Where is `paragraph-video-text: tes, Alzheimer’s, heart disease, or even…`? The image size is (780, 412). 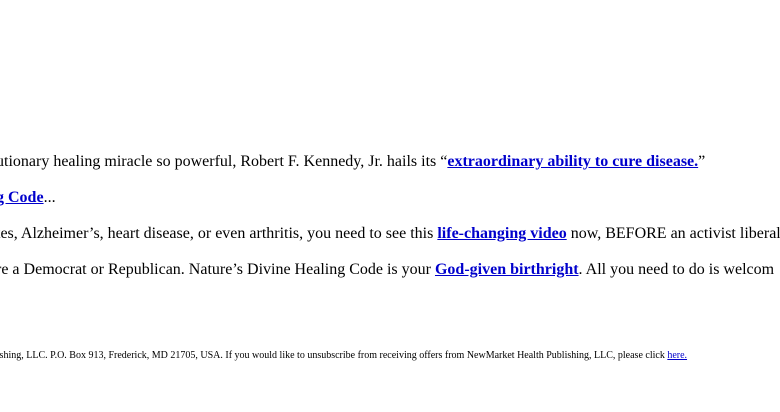 paragraph-video-text: tes, Alzheimer’s, heart disease, or even… is located at coordinates (219, 233).